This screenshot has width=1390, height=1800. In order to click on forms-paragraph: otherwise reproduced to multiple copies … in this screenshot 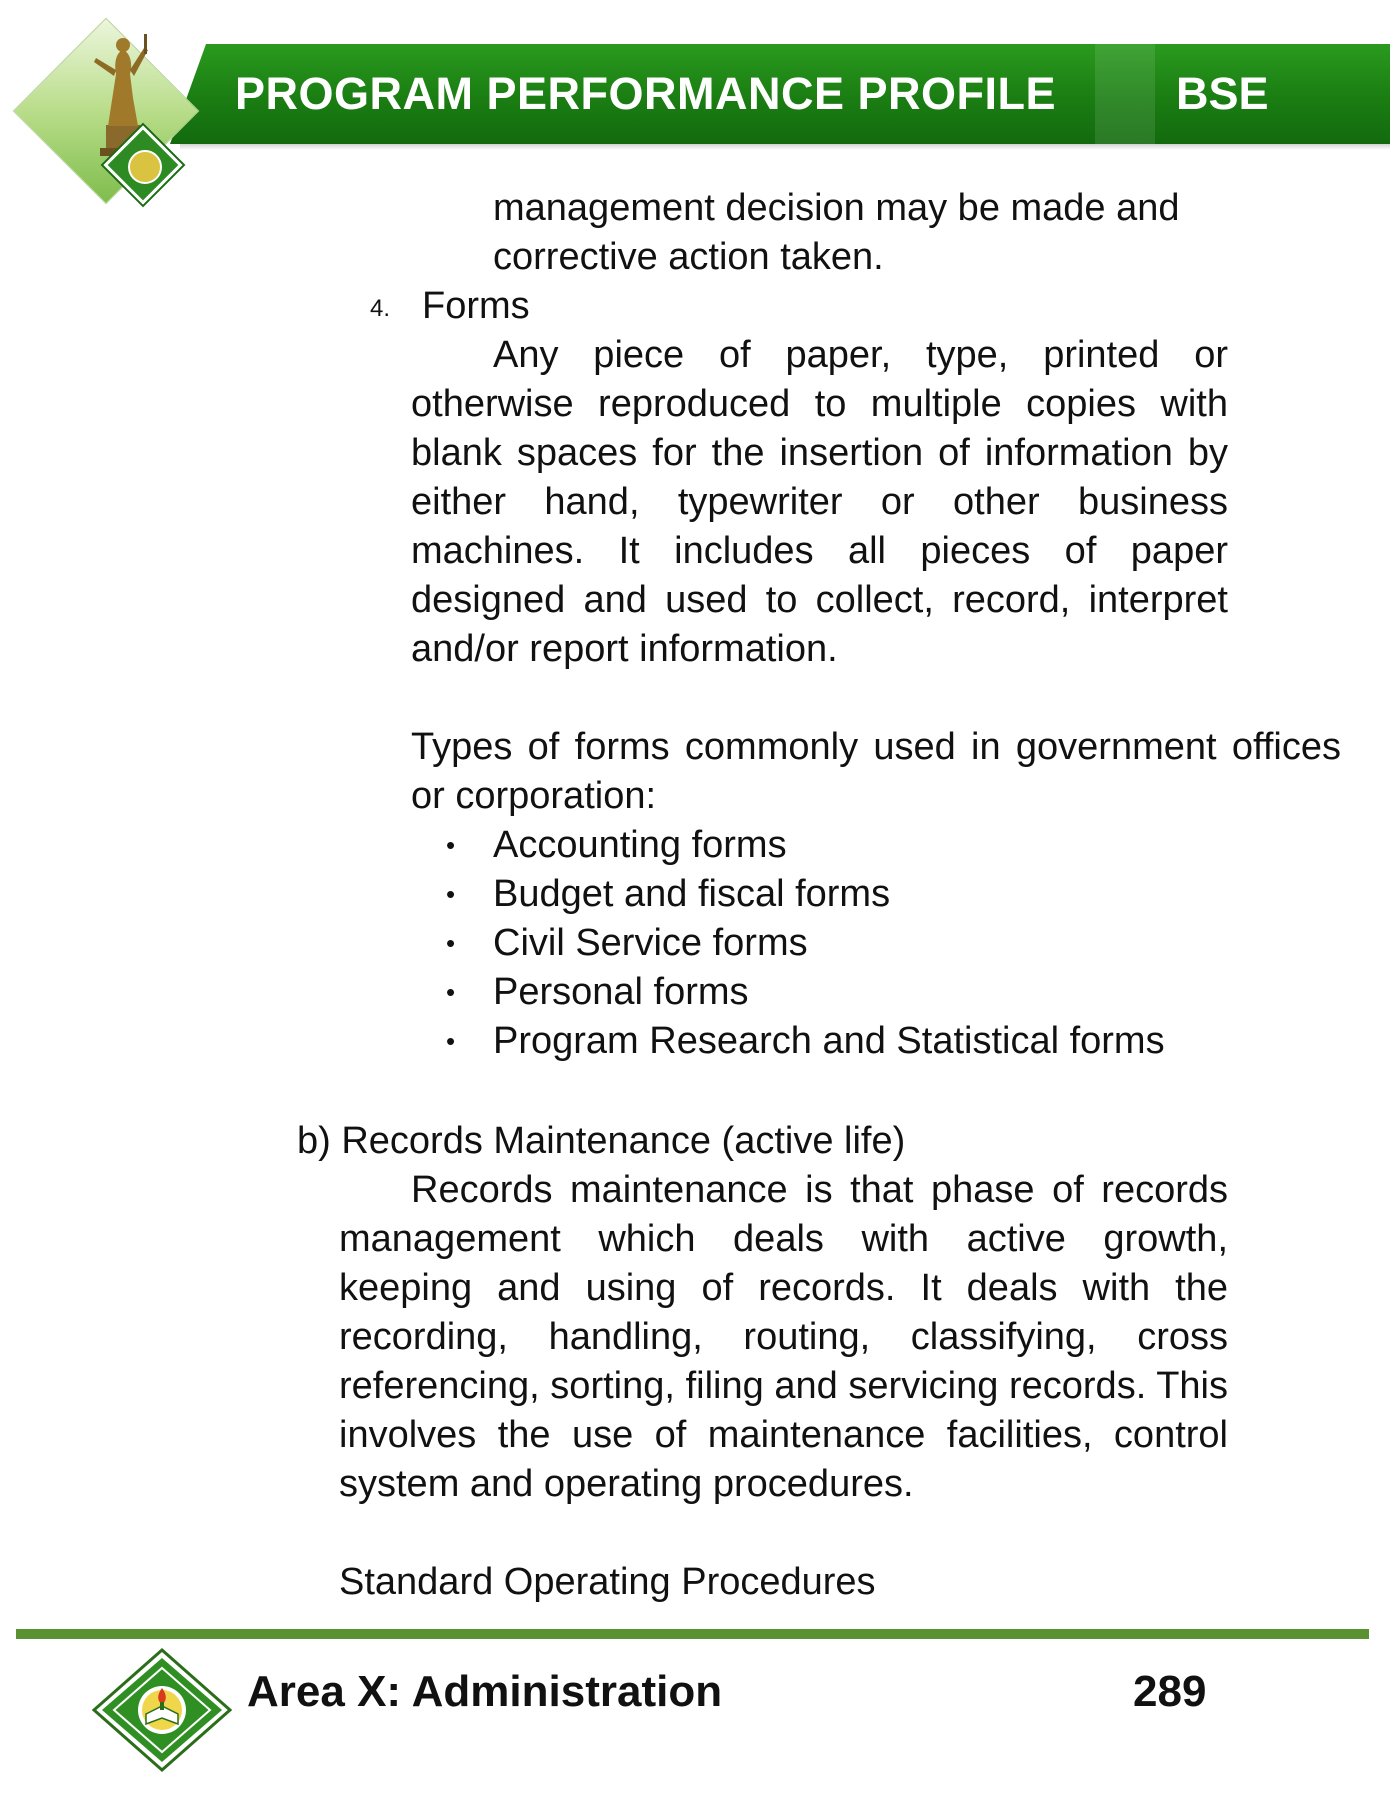, I will do `click(819, 526)`.